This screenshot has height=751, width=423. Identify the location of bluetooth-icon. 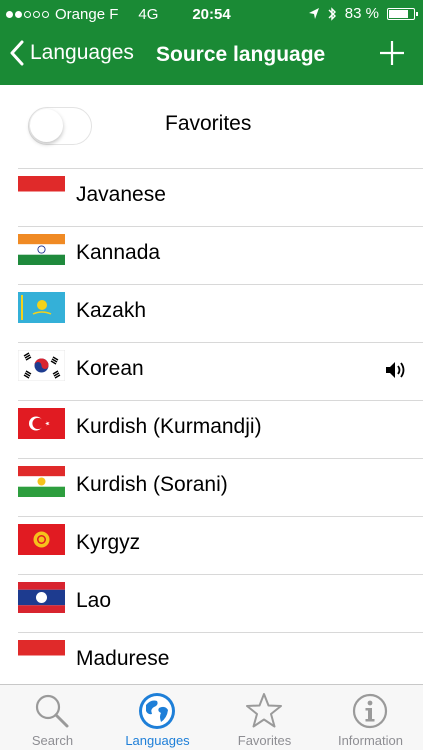
(332, 13).